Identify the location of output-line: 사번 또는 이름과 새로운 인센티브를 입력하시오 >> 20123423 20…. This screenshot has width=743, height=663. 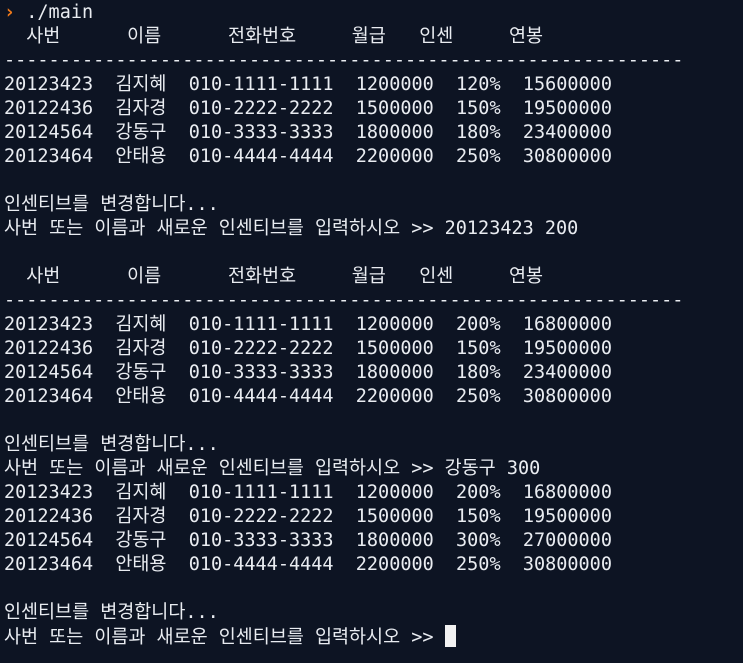
(291, 228).